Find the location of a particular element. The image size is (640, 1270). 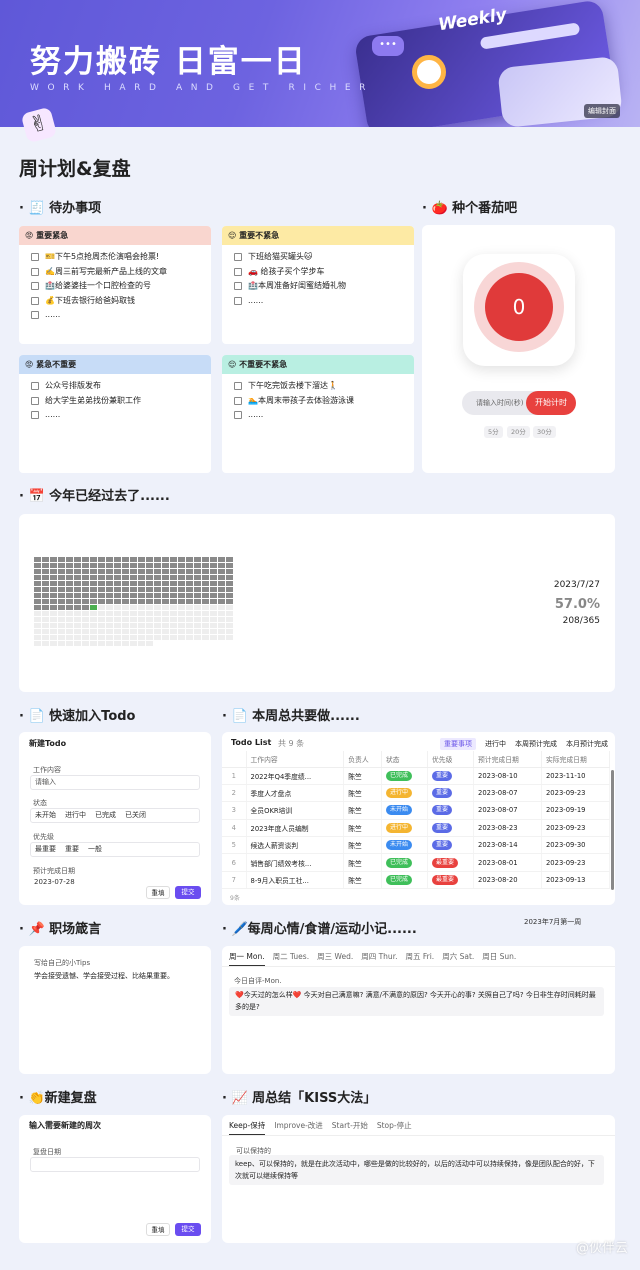

preset-30min-button: 30分 is located at coordinates (544, 432).